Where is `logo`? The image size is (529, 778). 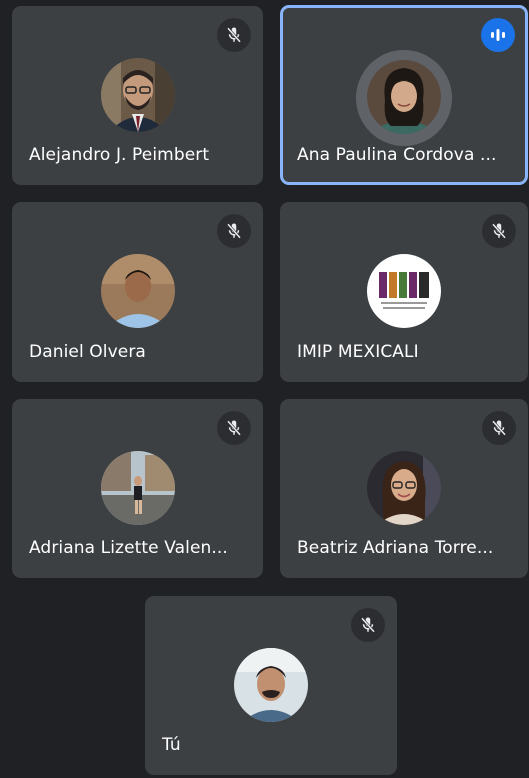
logo is located at coordinates (404, 291).